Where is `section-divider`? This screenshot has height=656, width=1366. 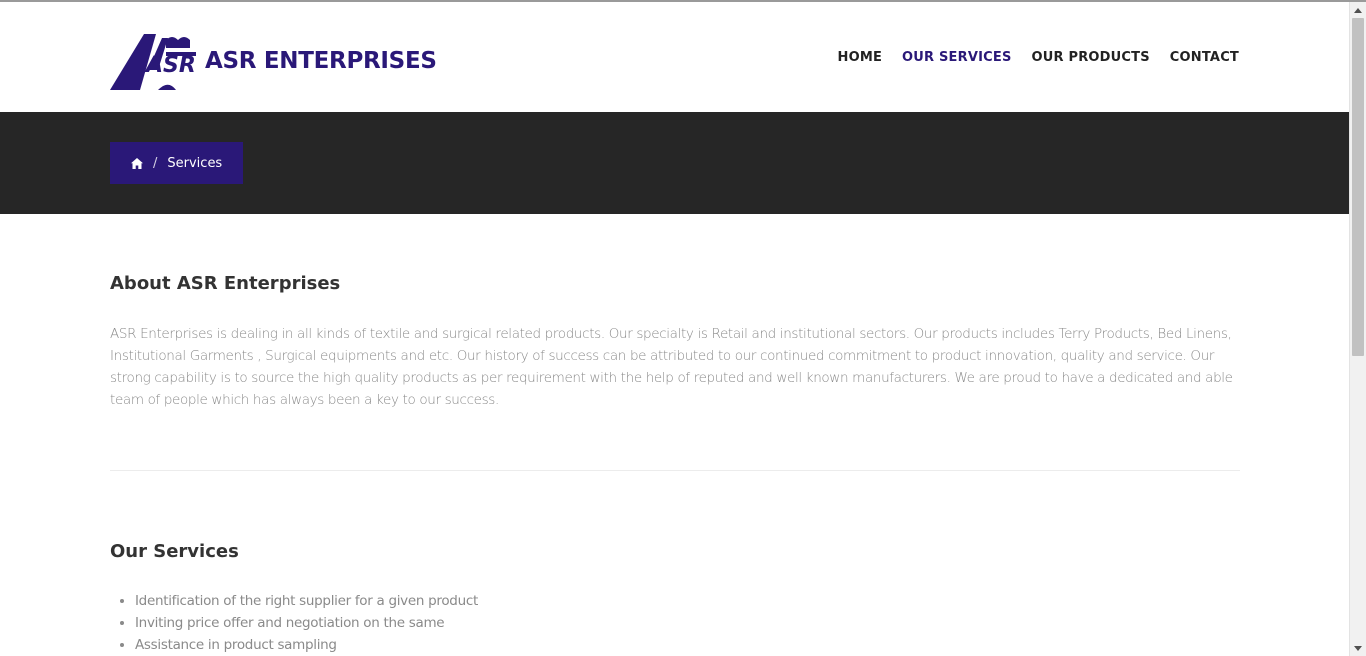 section-divider is located at coordinates (675, 470).